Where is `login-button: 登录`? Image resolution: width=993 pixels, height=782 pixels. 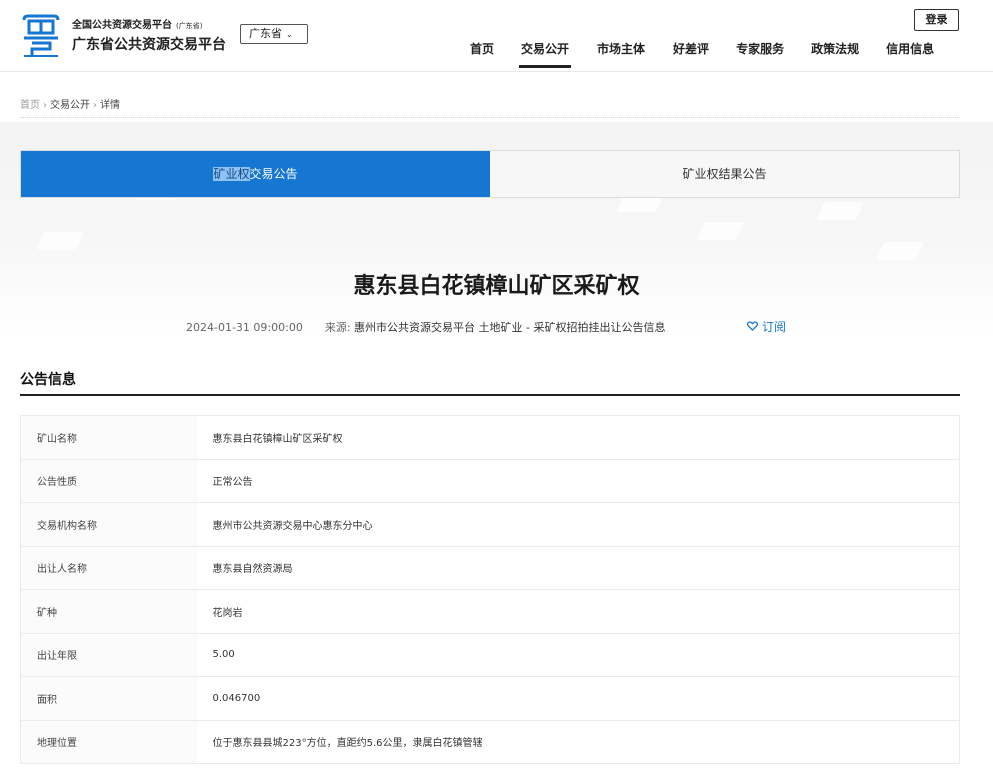
login-button: 登录 is located at coordinates (936, 20).